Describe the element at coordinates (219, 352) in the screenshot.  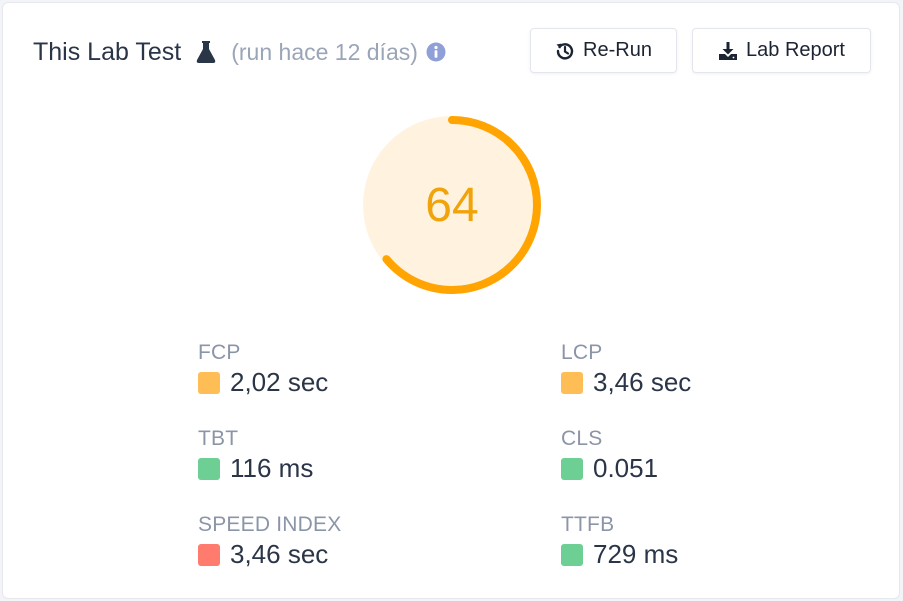
I see `metric-label: FCP` at that location.